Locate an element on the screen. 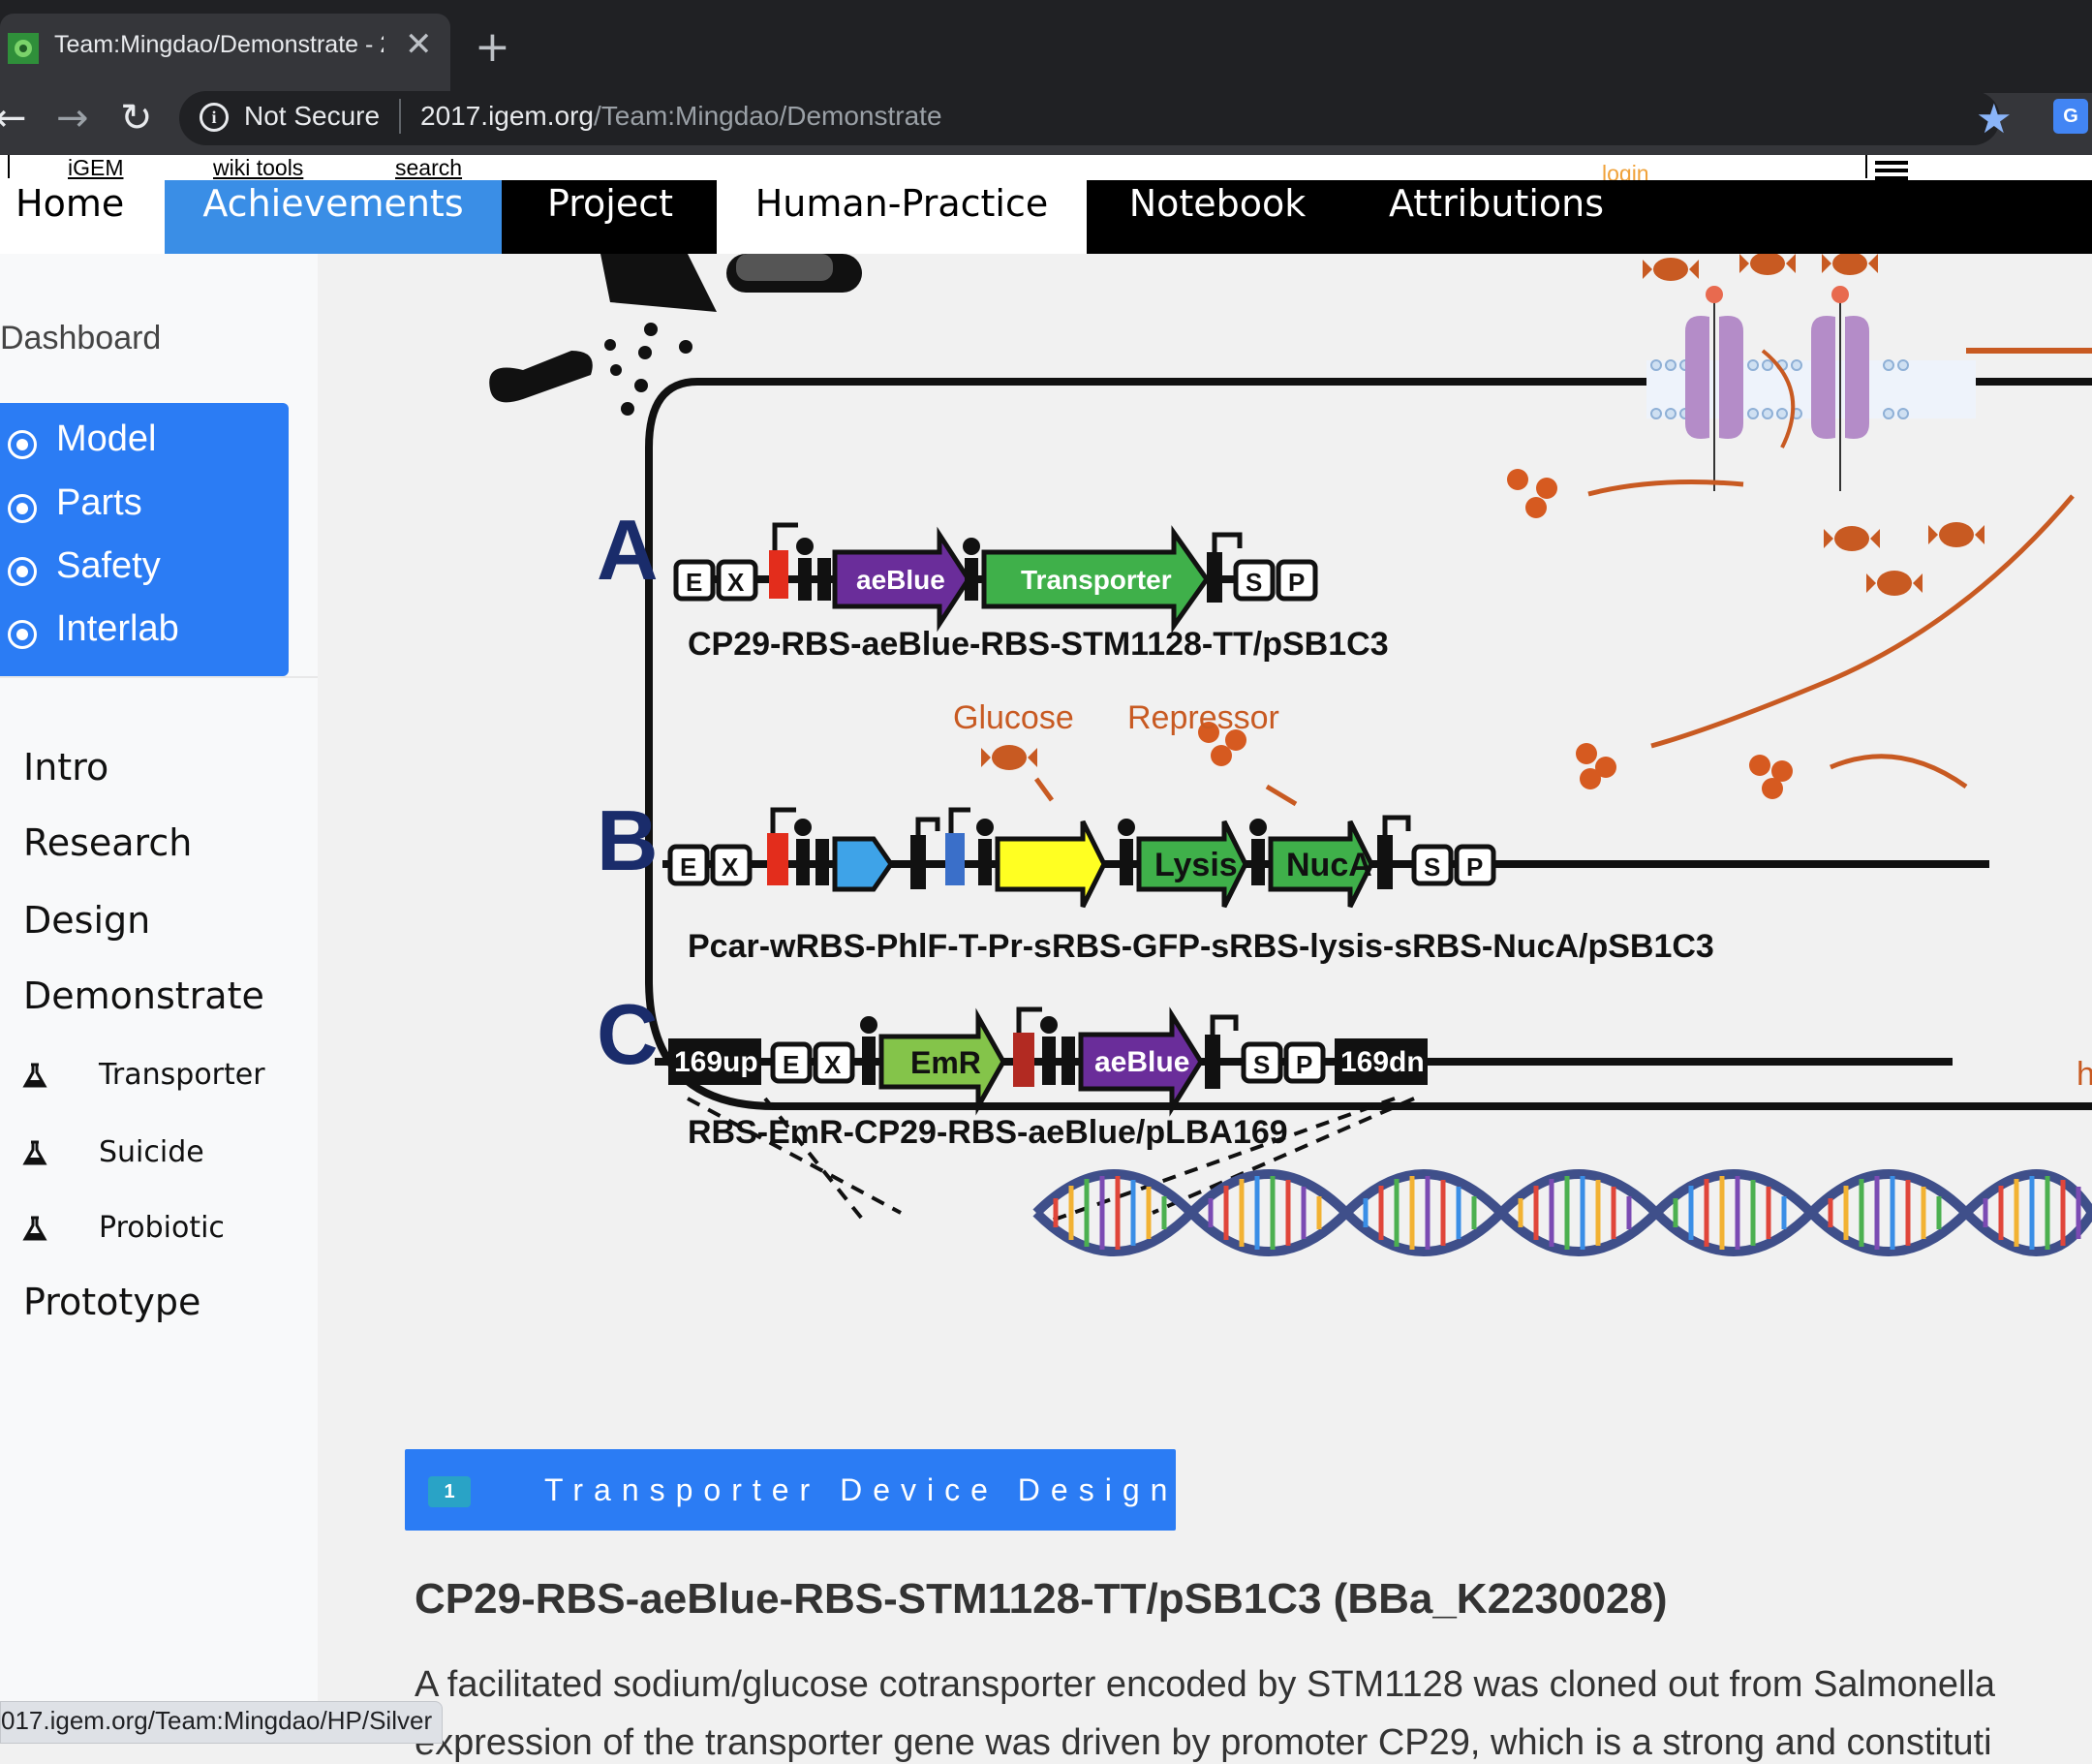  igem-favicon-icon is located at coordinates (23, 48).